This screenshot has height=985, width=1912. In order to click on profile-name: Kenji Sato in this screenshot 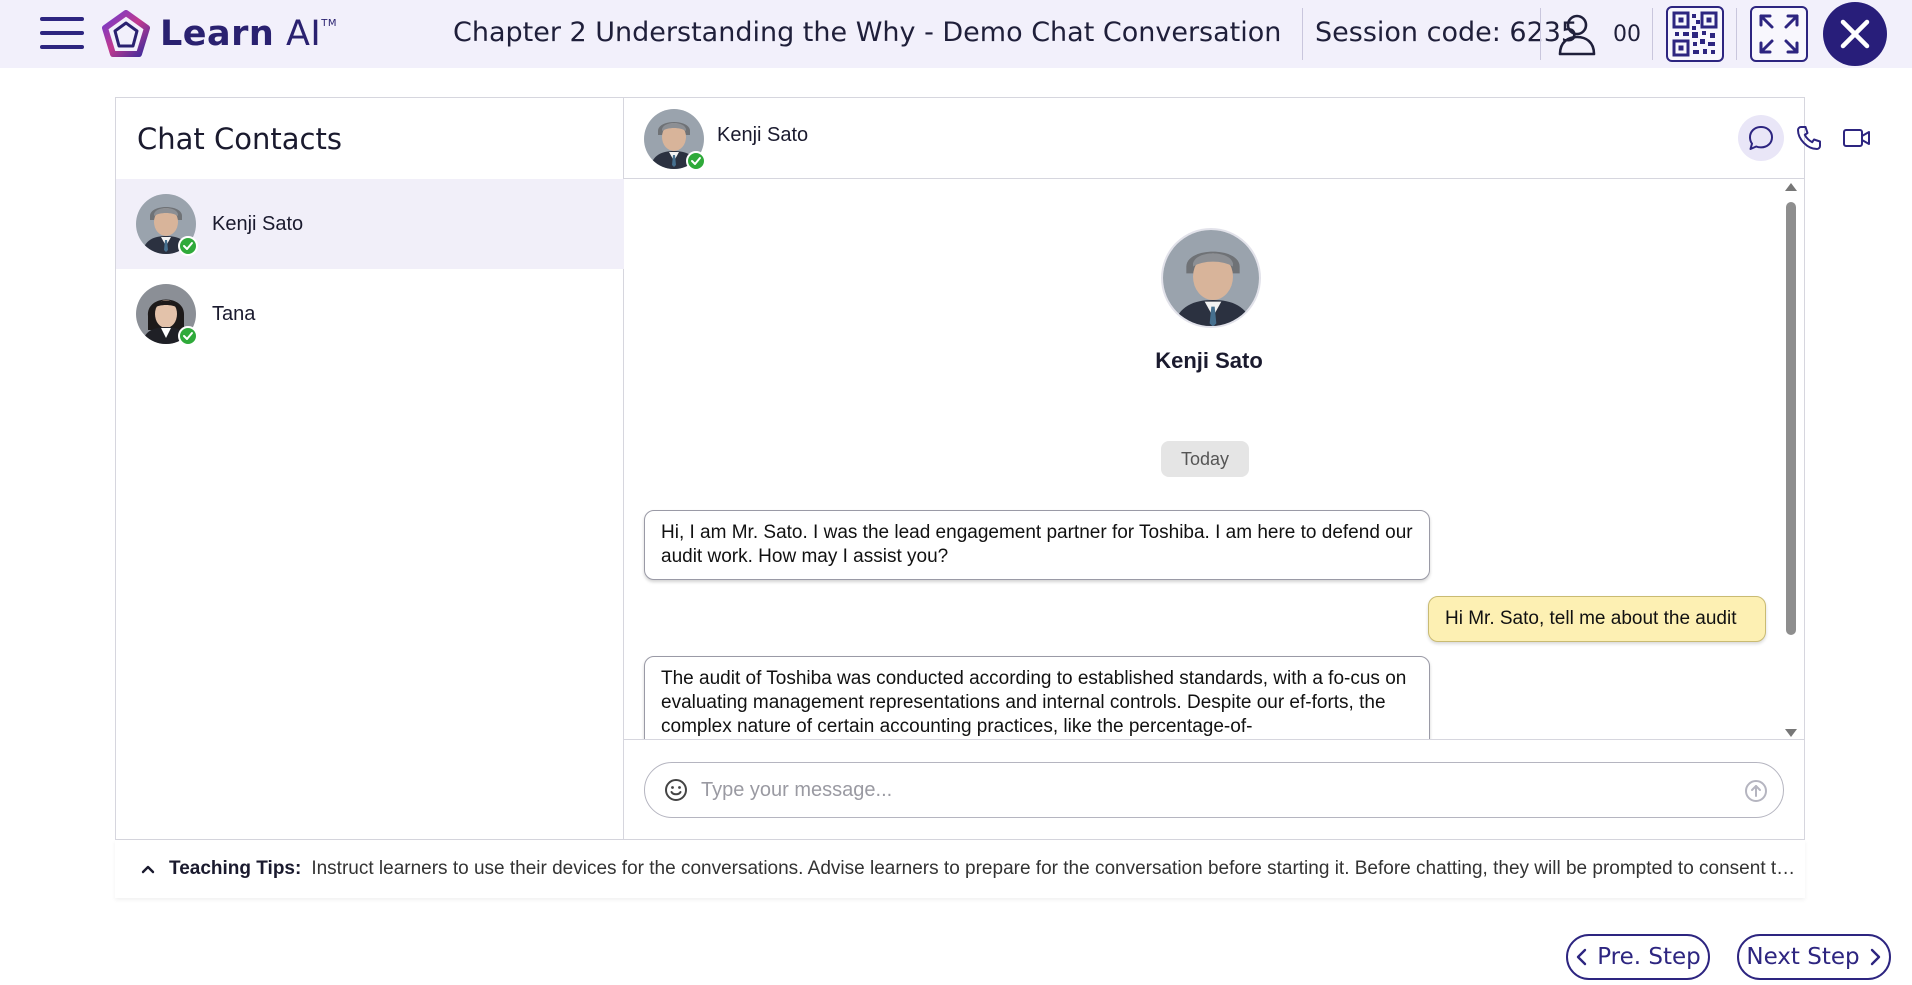, I will do `click(1209, 360)`.